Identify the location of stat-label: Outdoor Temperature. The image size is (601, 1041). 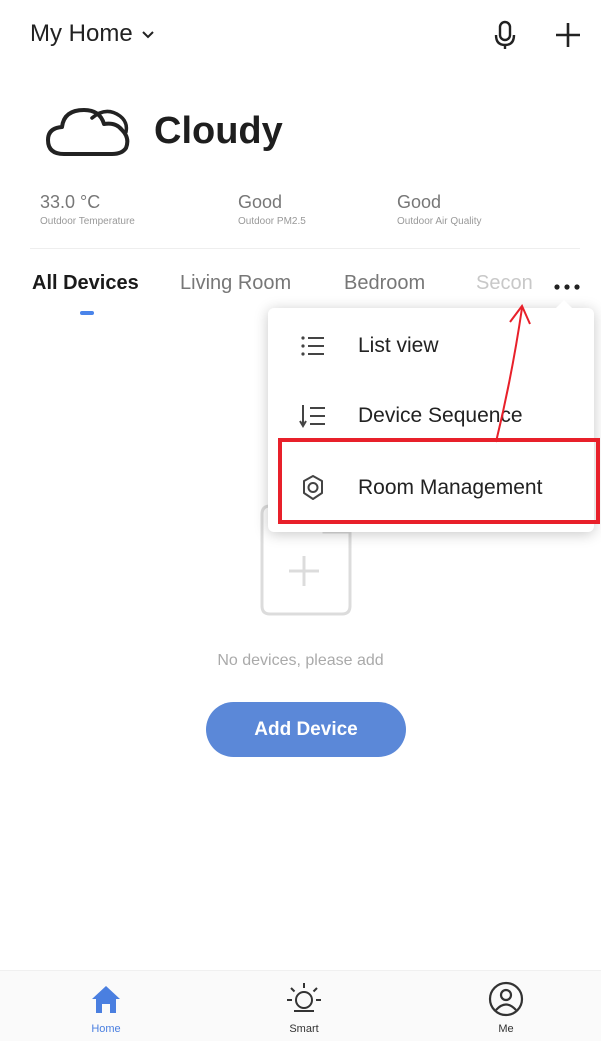
(87, 221).